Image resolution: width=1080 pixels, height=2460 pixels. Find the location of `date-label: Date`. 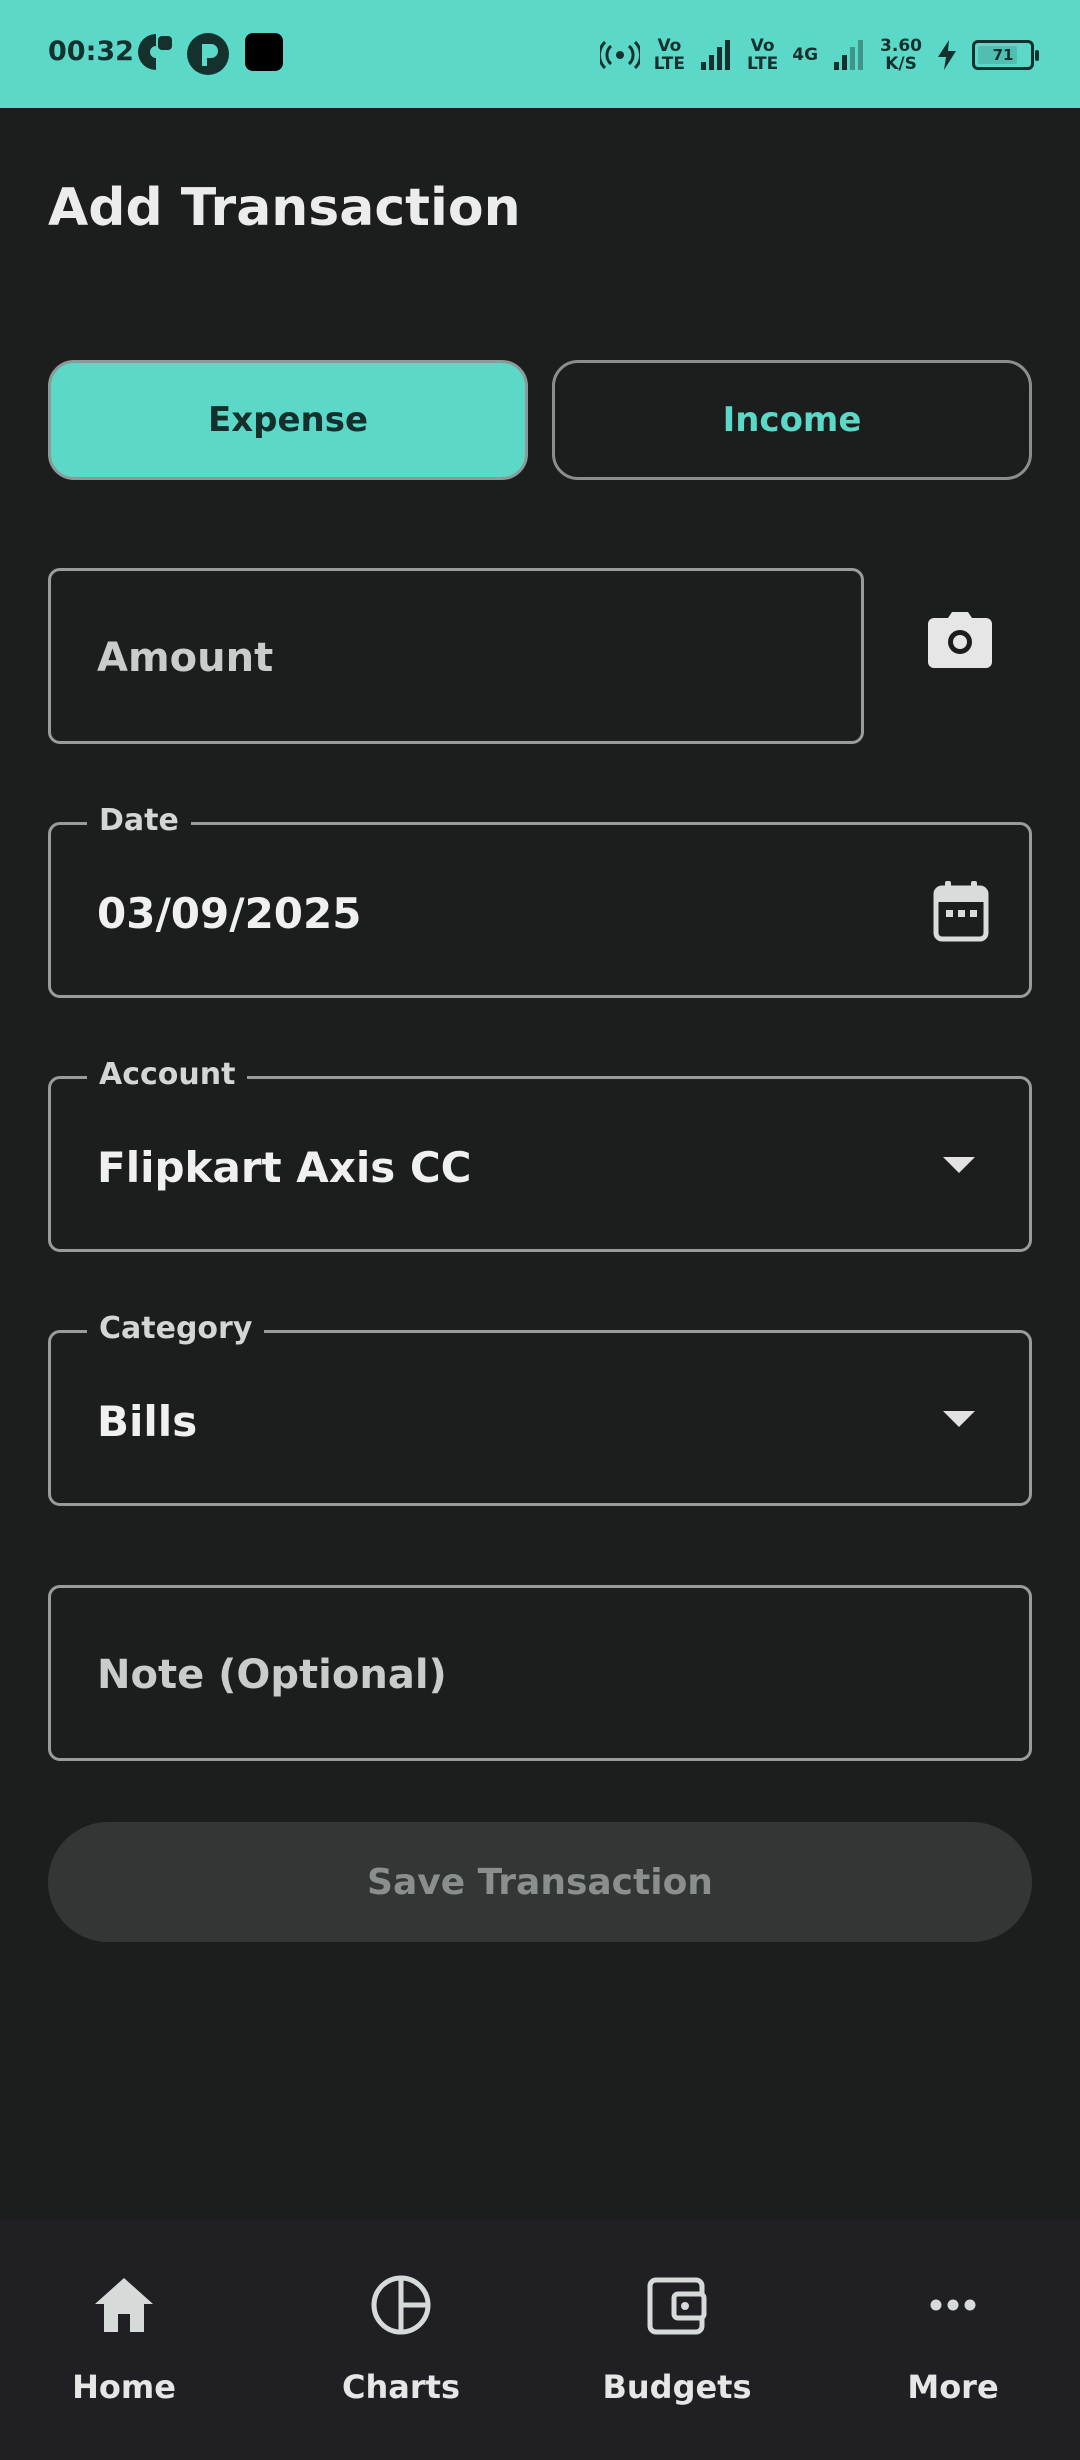

date-label: Date is located at coordinates (139, 820).